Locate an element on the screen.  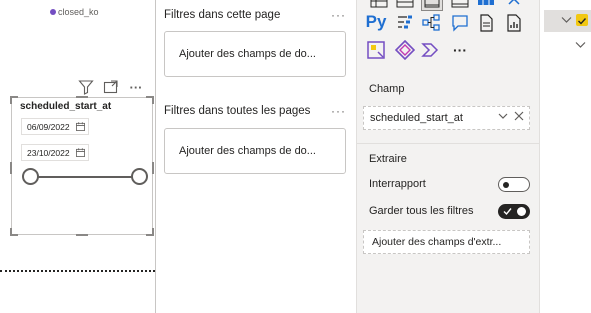
start-date-value: 06/09/2022 is located at coordinates (48, 126).